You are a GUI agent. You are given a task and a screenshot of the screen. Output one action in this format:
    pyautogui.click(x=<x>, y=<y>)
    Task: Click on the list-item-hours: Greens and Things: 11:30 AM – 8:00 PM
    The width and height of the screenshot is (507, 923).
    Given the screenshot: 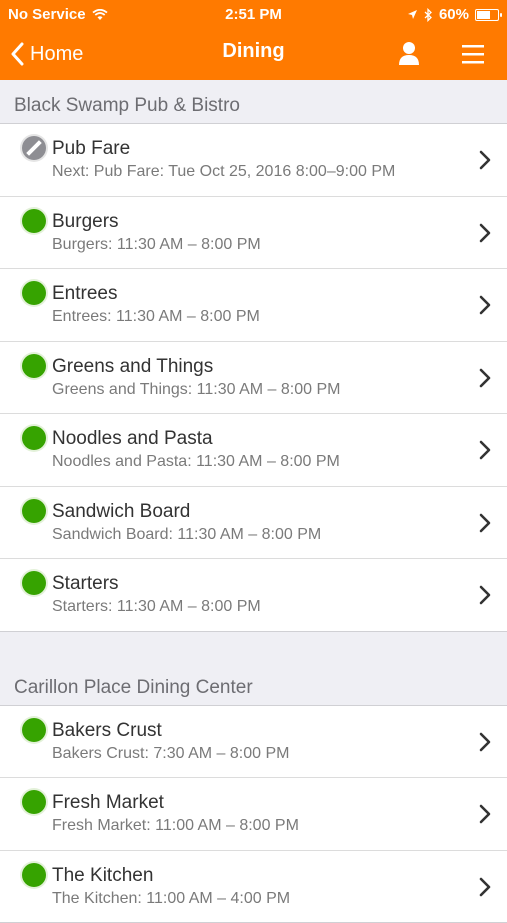 What is the action you would take?
    pyautogui.click(x=196, y=390)
    